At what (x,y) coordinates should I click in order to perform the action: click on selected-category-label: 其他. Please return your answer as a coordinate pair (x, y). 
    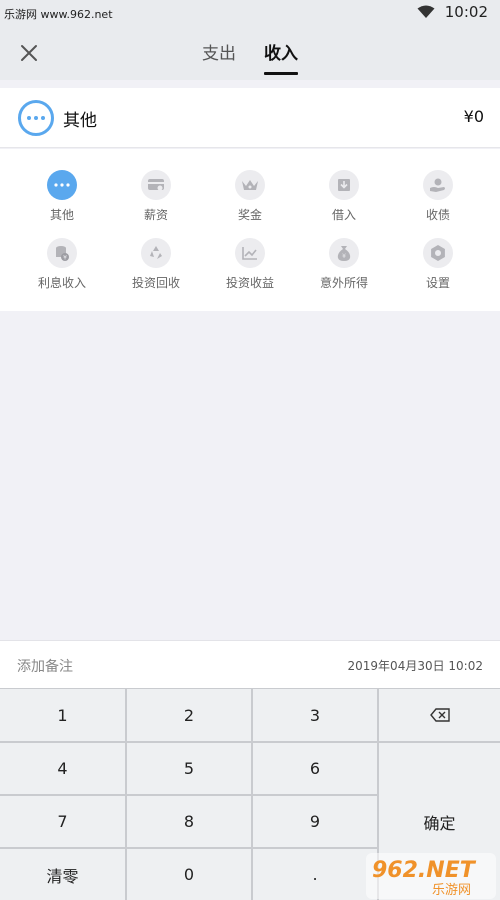
    Looking at the image, I should click on (80, 121).